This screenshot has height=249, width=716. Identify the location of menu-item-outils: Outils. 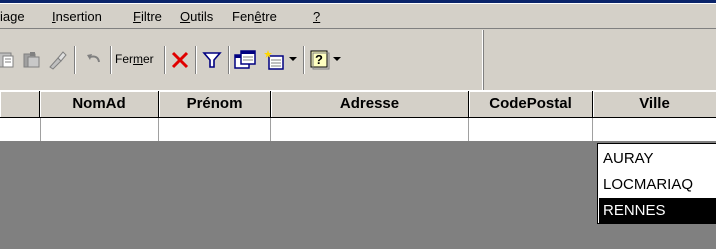
(196, 16).